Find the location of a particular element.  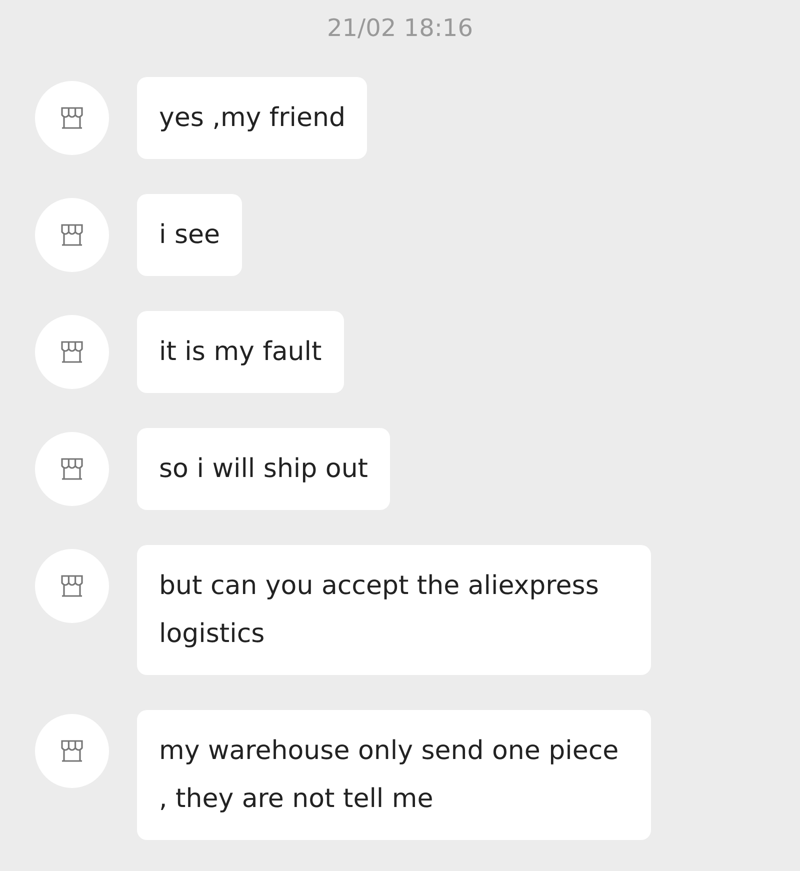

message-bubble: so i will ship out is located at coordinates (263, 469).